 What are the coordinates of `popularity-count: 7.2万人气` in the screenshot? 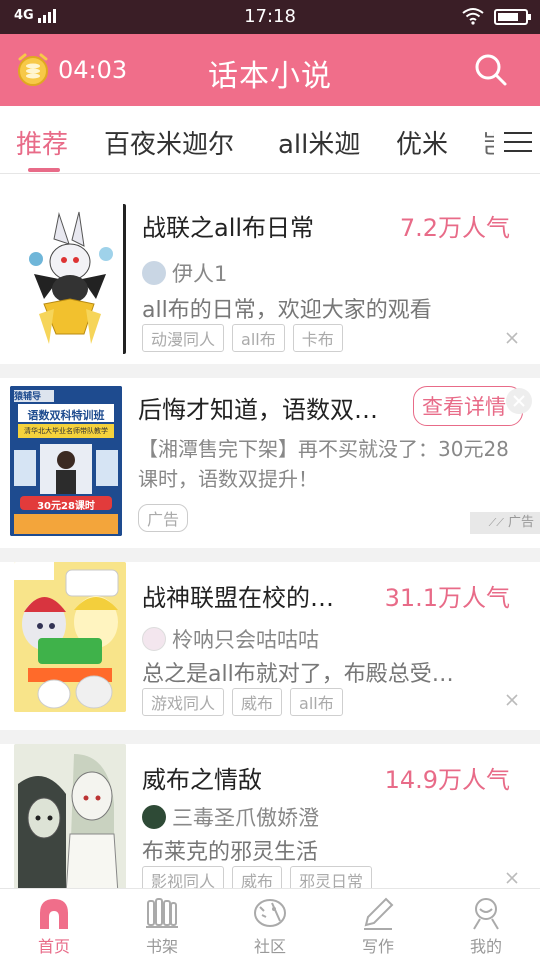 It's located at (454, 228).